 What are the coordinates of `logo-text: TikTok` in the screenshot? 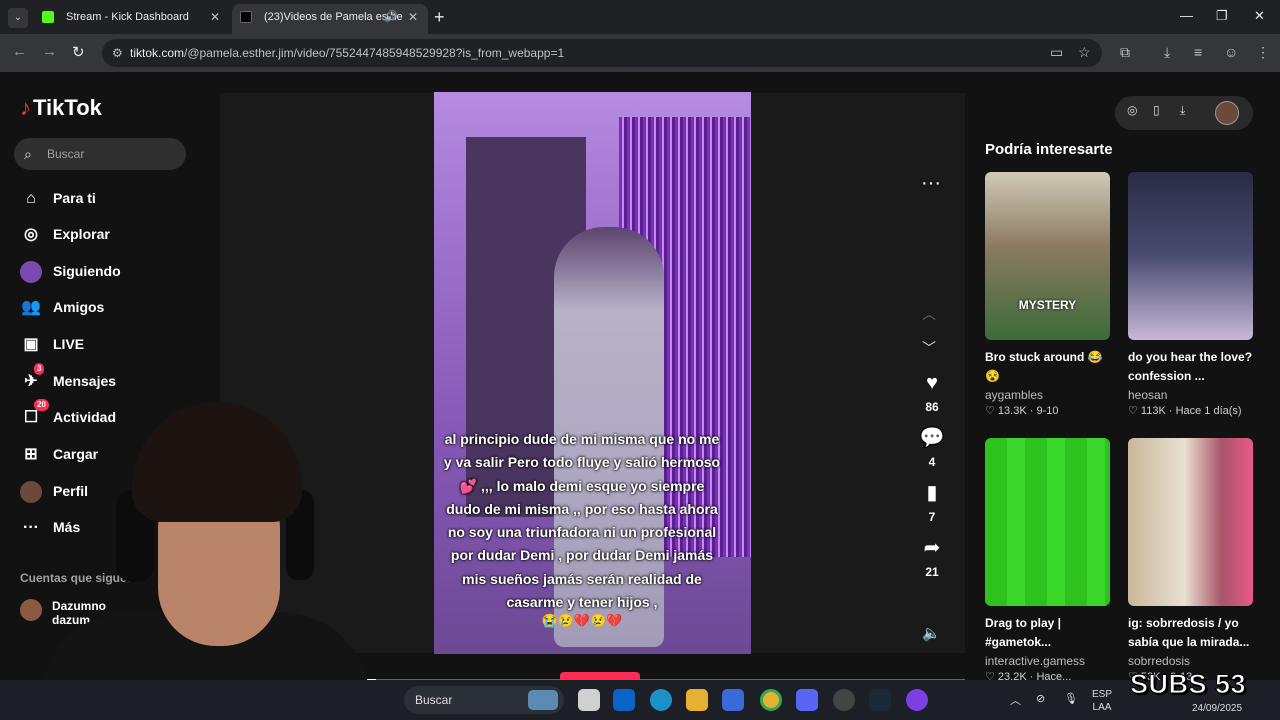 It's located at (67, 107).